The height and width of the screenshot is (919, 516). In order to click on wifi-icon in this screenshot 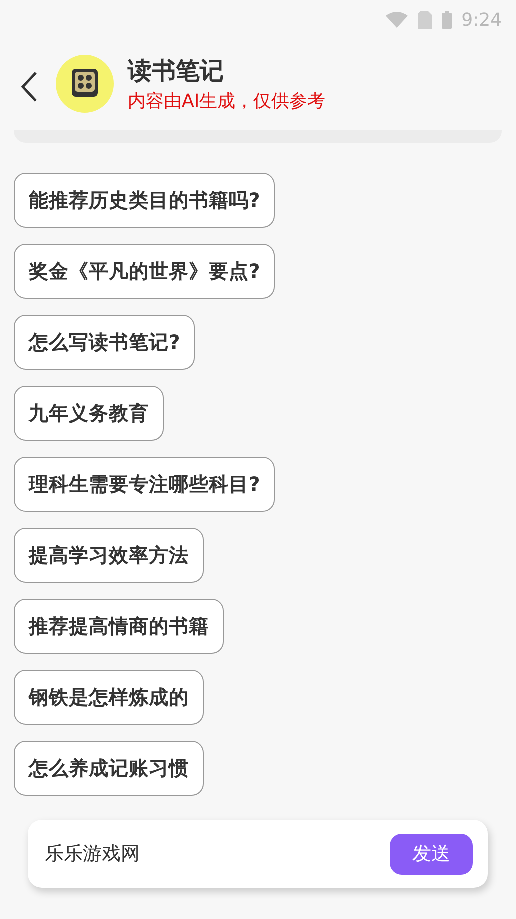, I will do `click(397, 20)`.